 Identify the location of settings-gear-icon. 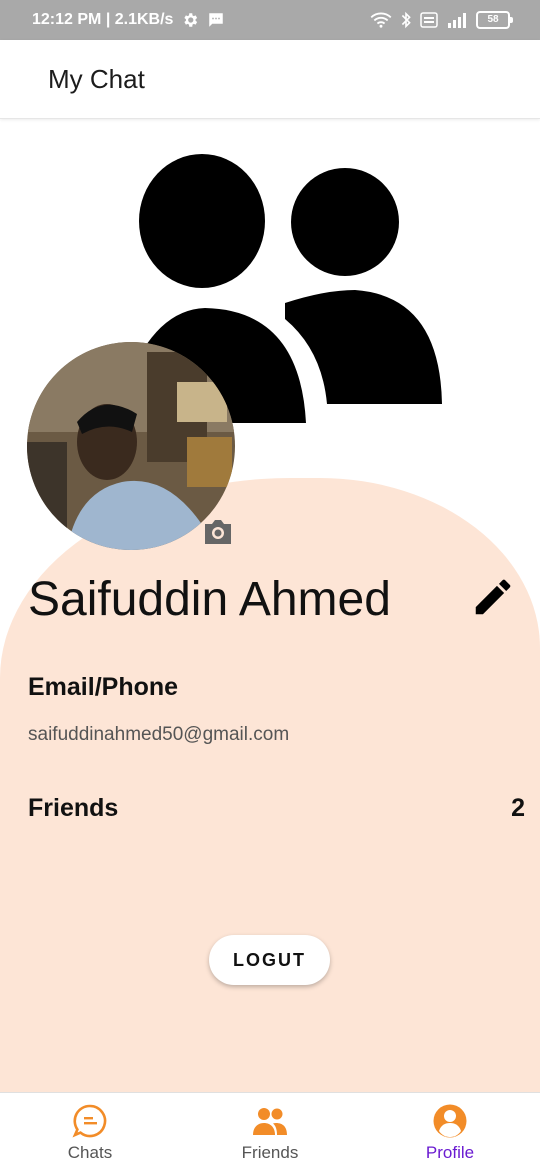
(191, 20).